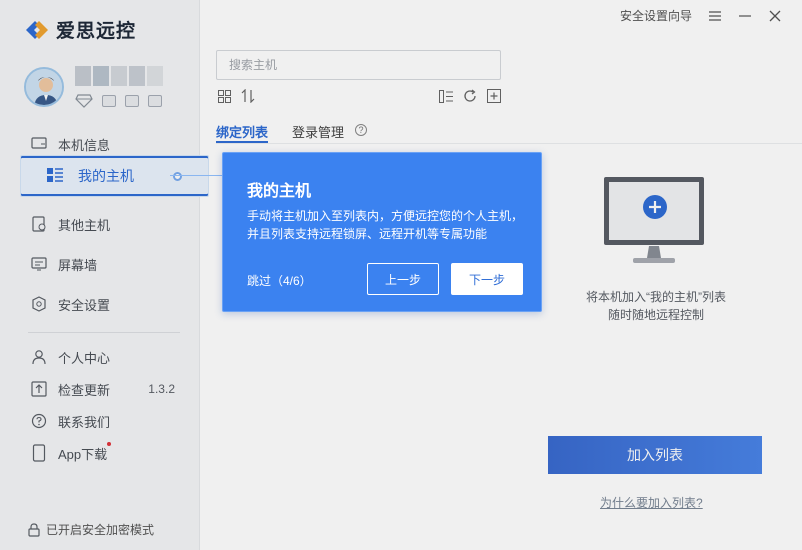 This screenshot has width=802, height=550. Describe the element at coordinates (84, 390) in the screenshot. I see `sidebar-item-label: 检查更新` at that location.